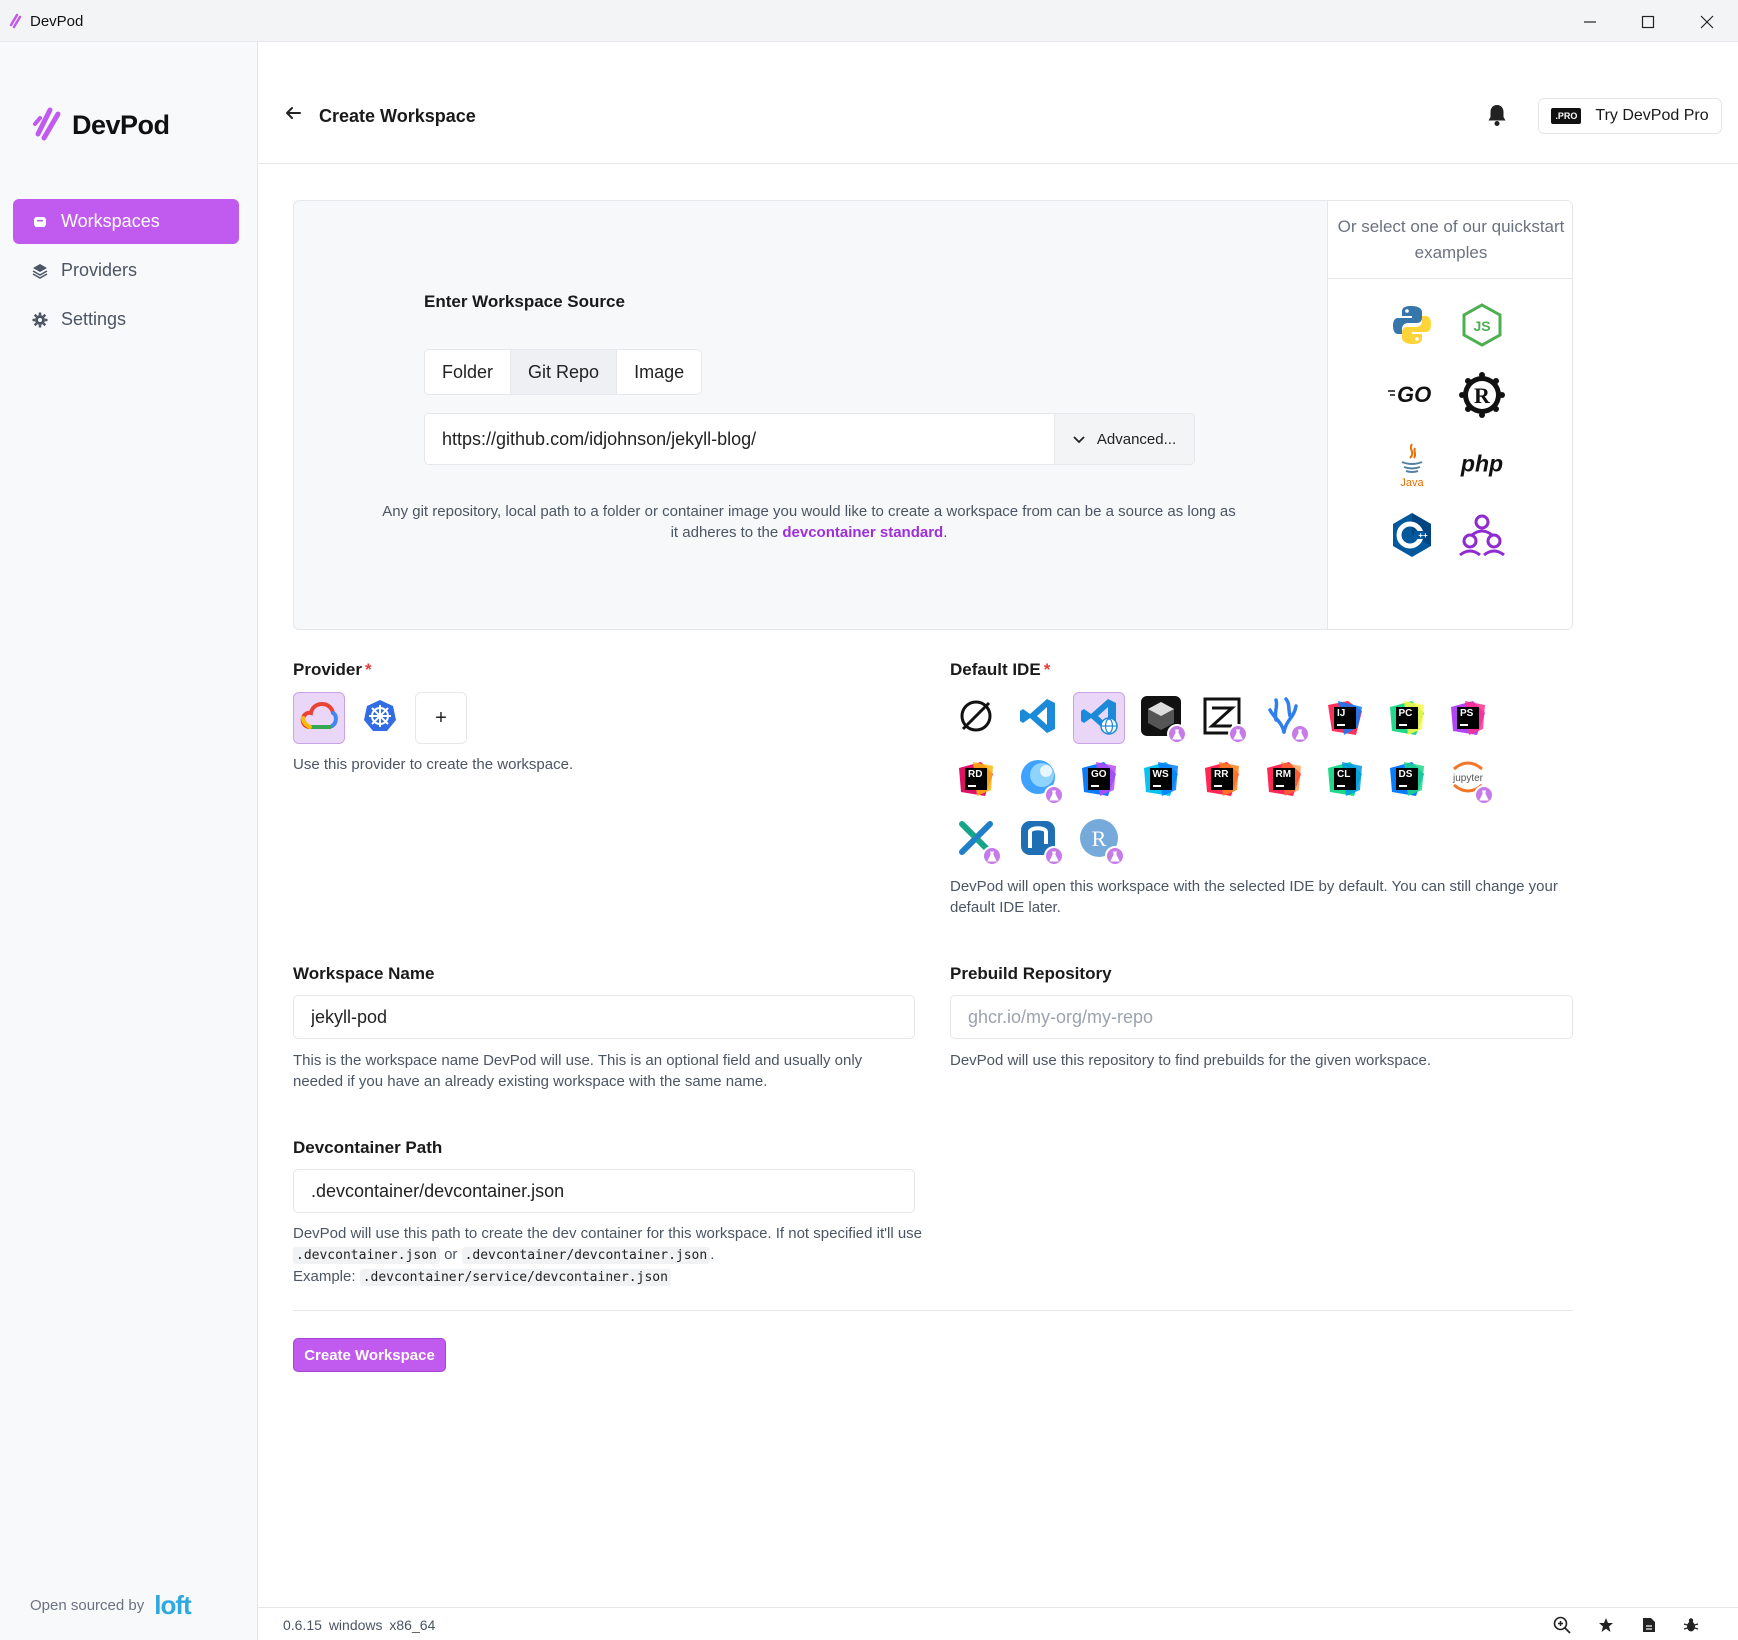 The image size is (1738, 1640). I want to click on minimize-button, so click(1590, 22).